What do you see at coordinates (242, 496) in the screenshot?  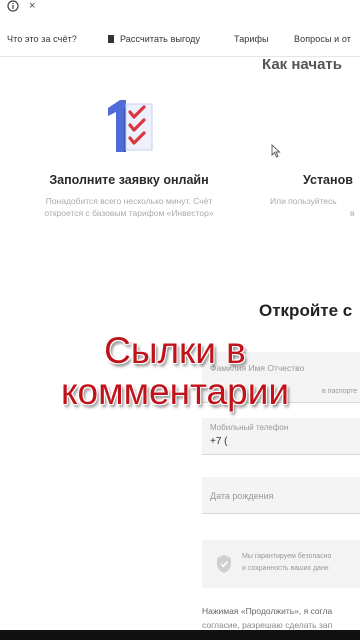 I see `birth-date-label: Дата рождения` at bounding box center [242, 496].